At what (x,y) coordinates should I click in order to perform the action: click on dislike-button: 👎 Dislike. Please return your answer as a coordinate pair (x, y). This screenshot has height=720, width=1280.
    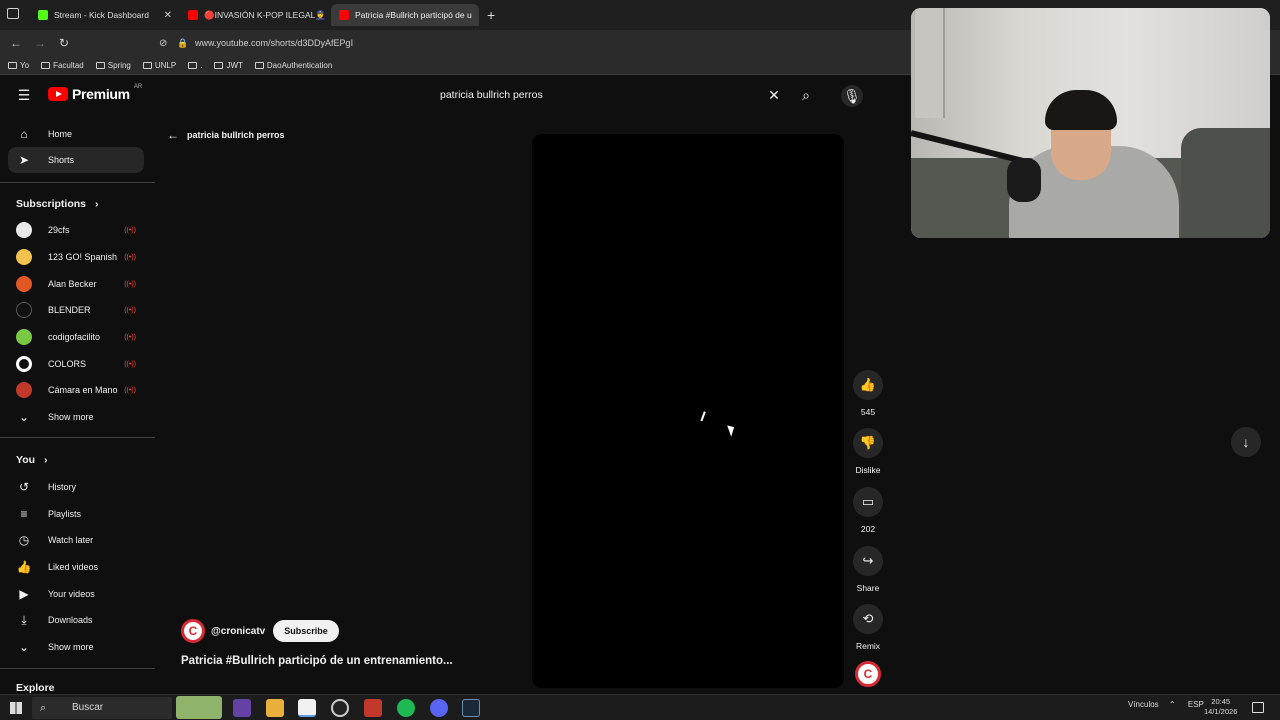
    Looking at the image, I should click on (868, 451).